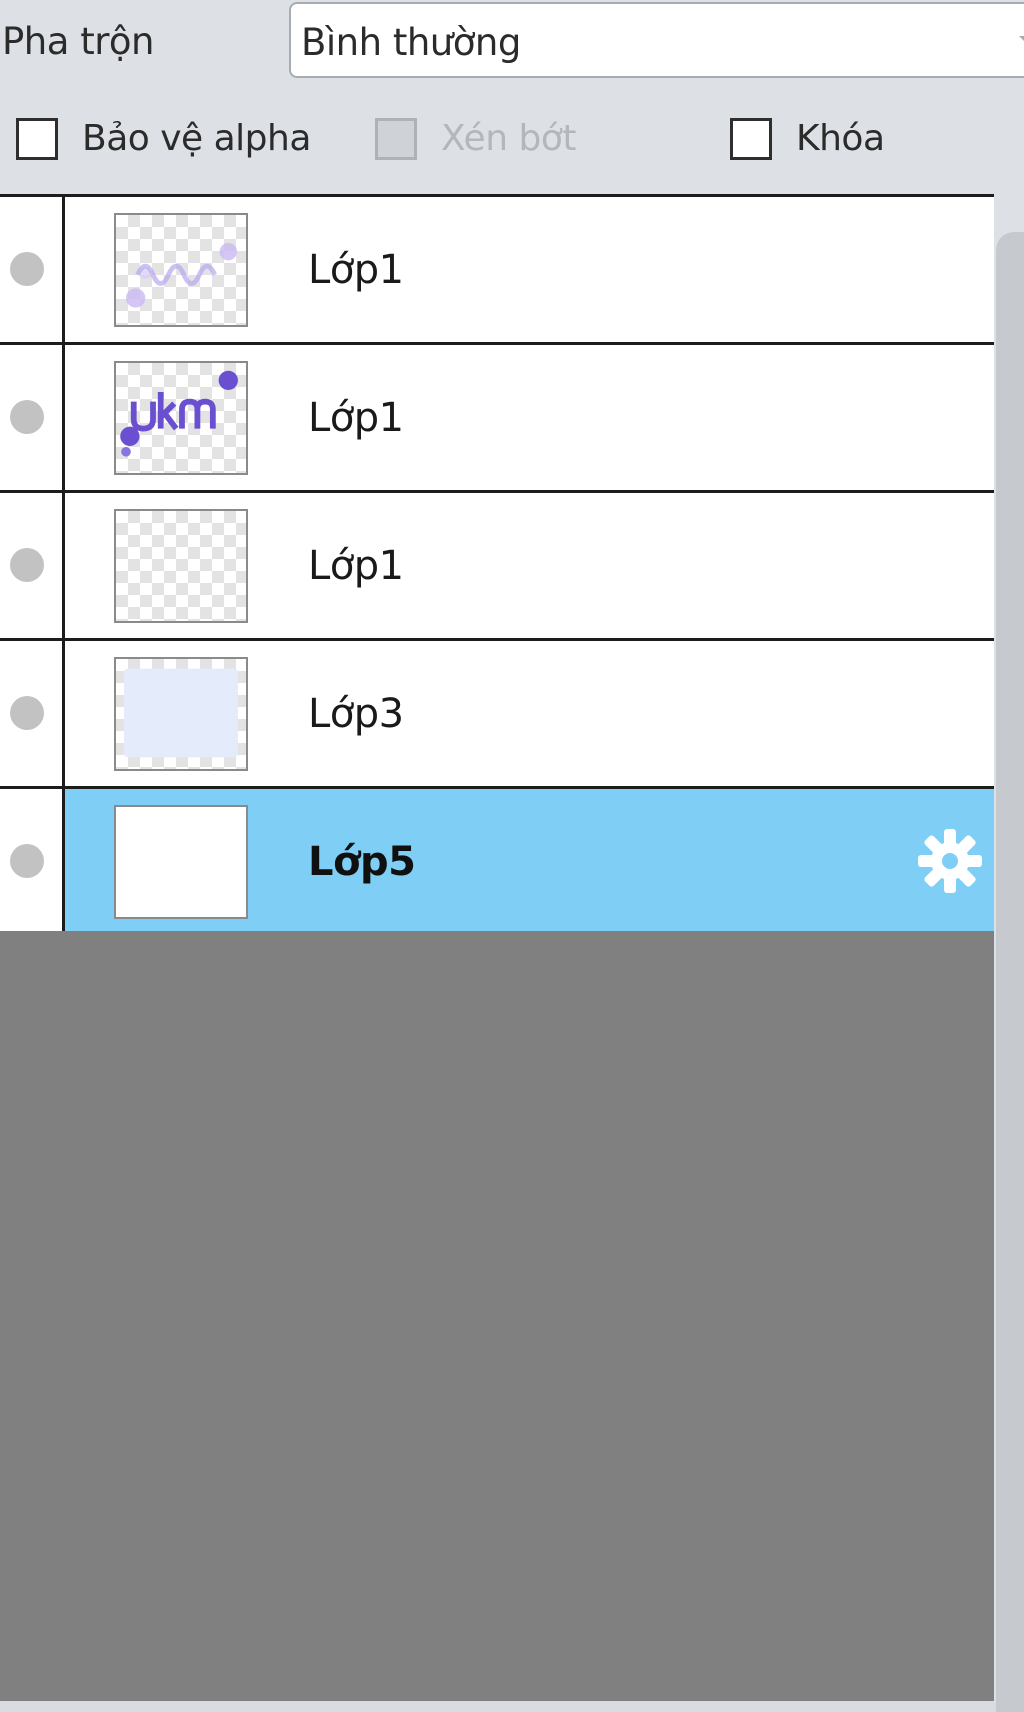 The height and width of the screenshot is (1712, 1024). I want to click on layer-name: Lớp5, so click(362, 862).